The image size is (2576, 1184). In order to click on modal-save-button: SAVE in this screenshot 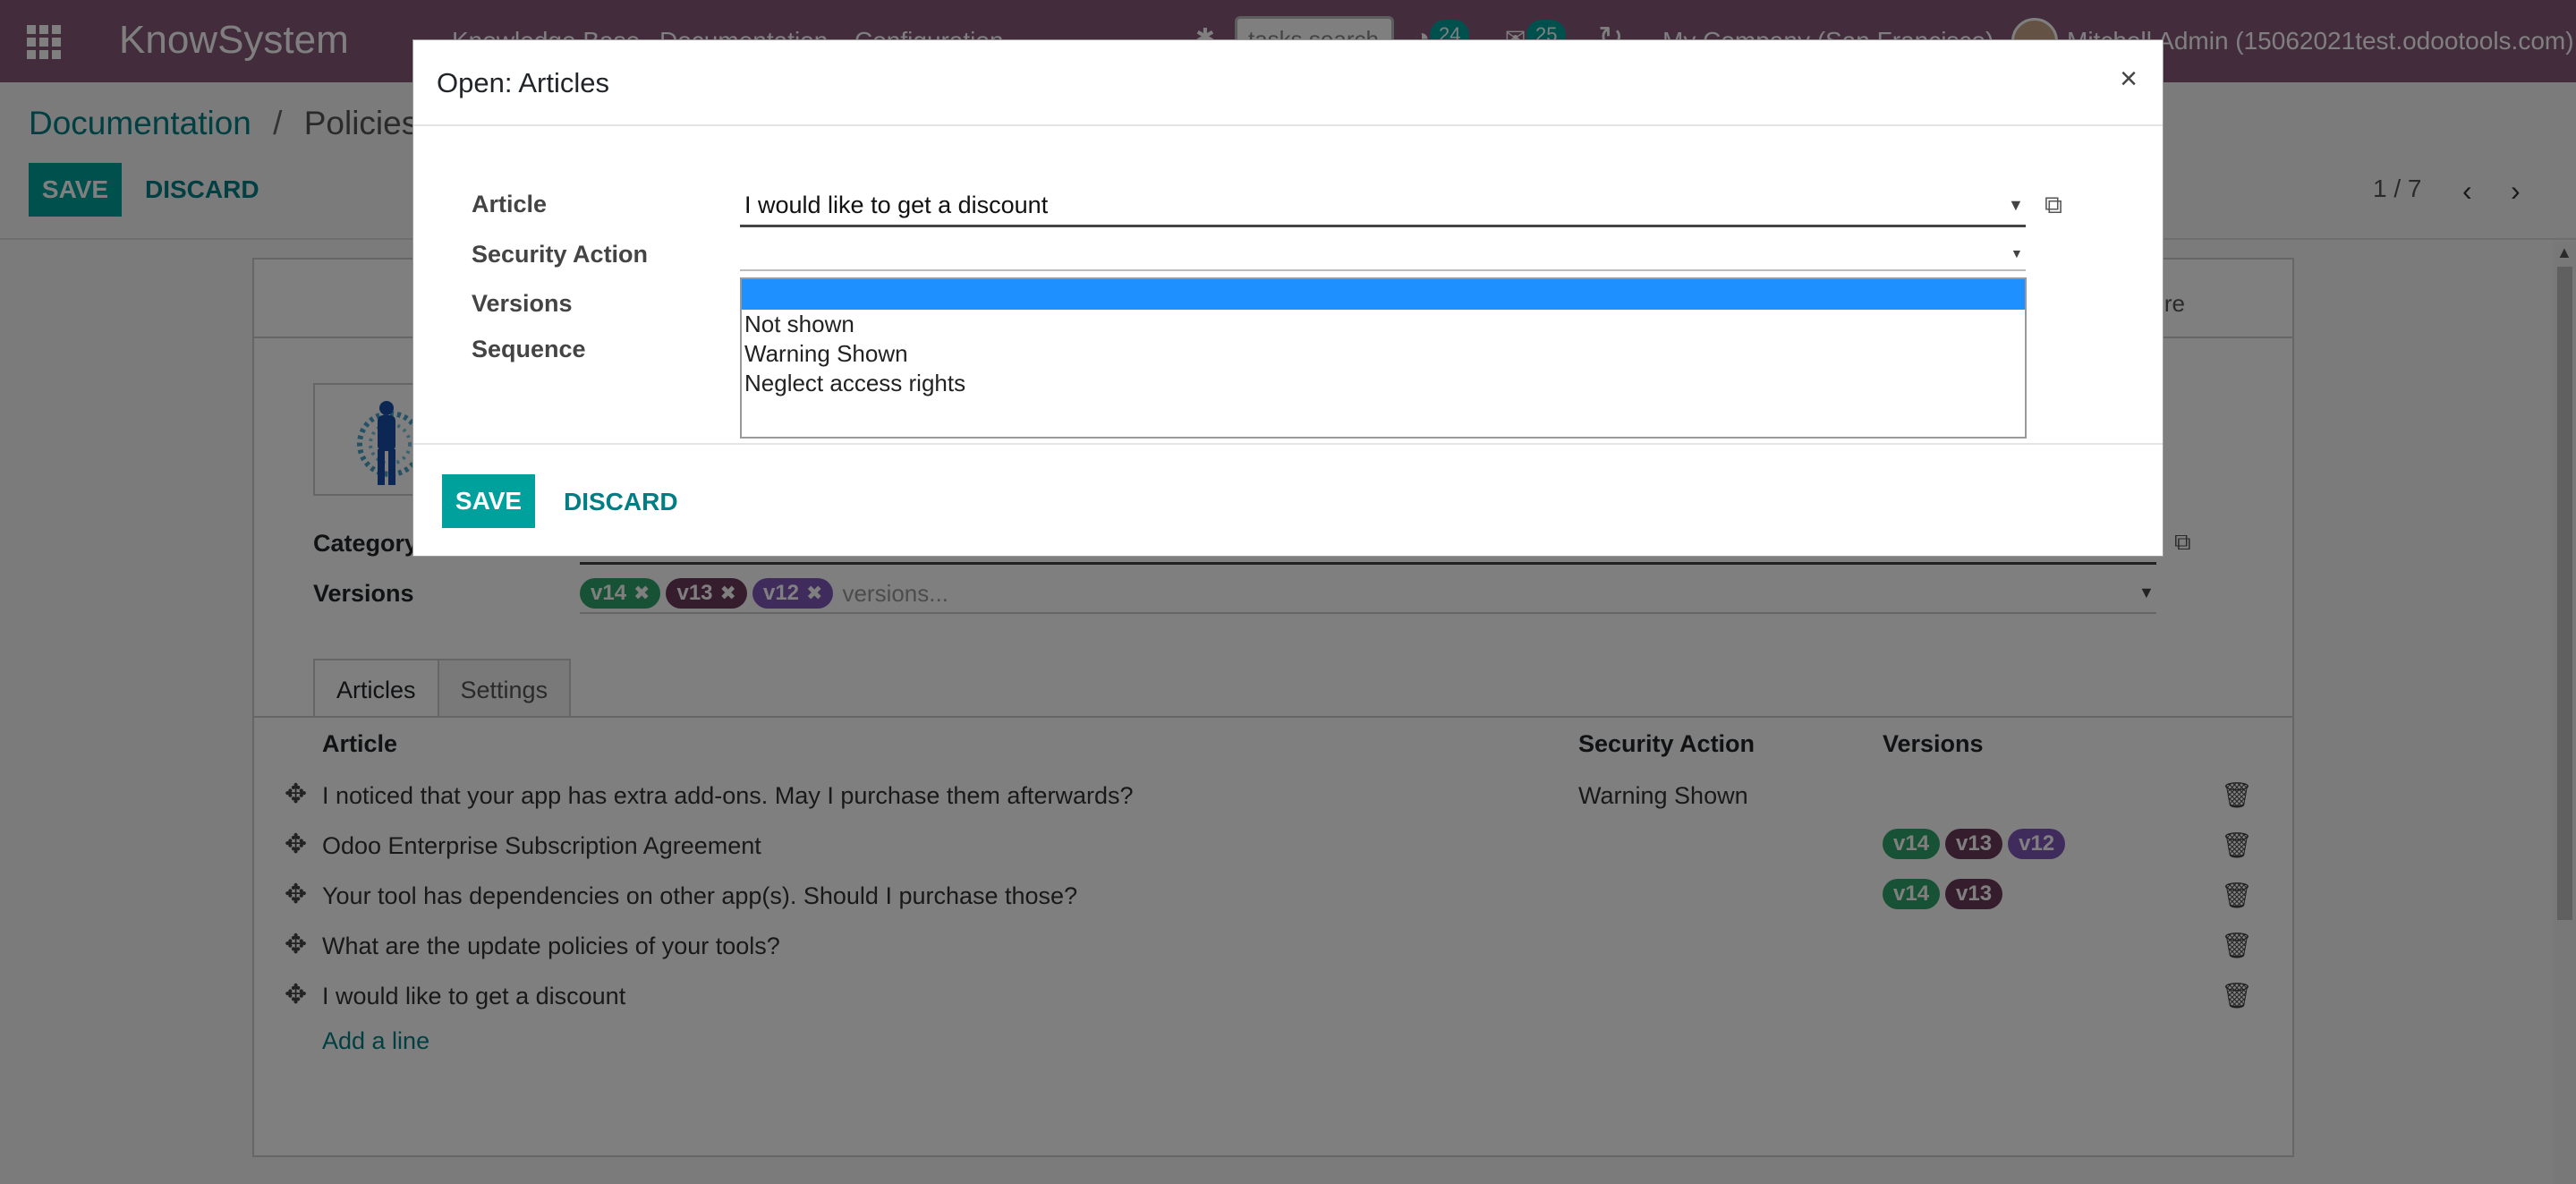, I will do `click(488, 501)`.